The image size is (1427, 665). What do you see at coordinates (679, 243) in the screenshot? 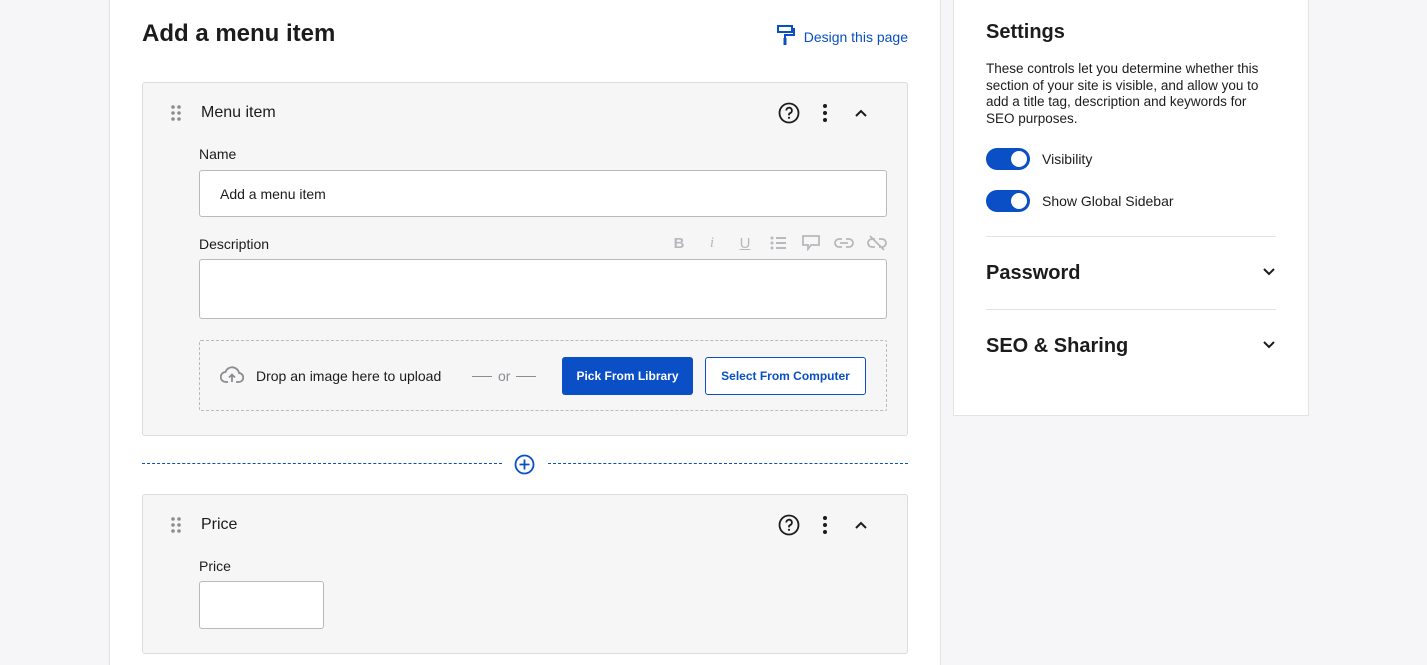
I see `bold-icon: B` at bounding box center [679, 243].